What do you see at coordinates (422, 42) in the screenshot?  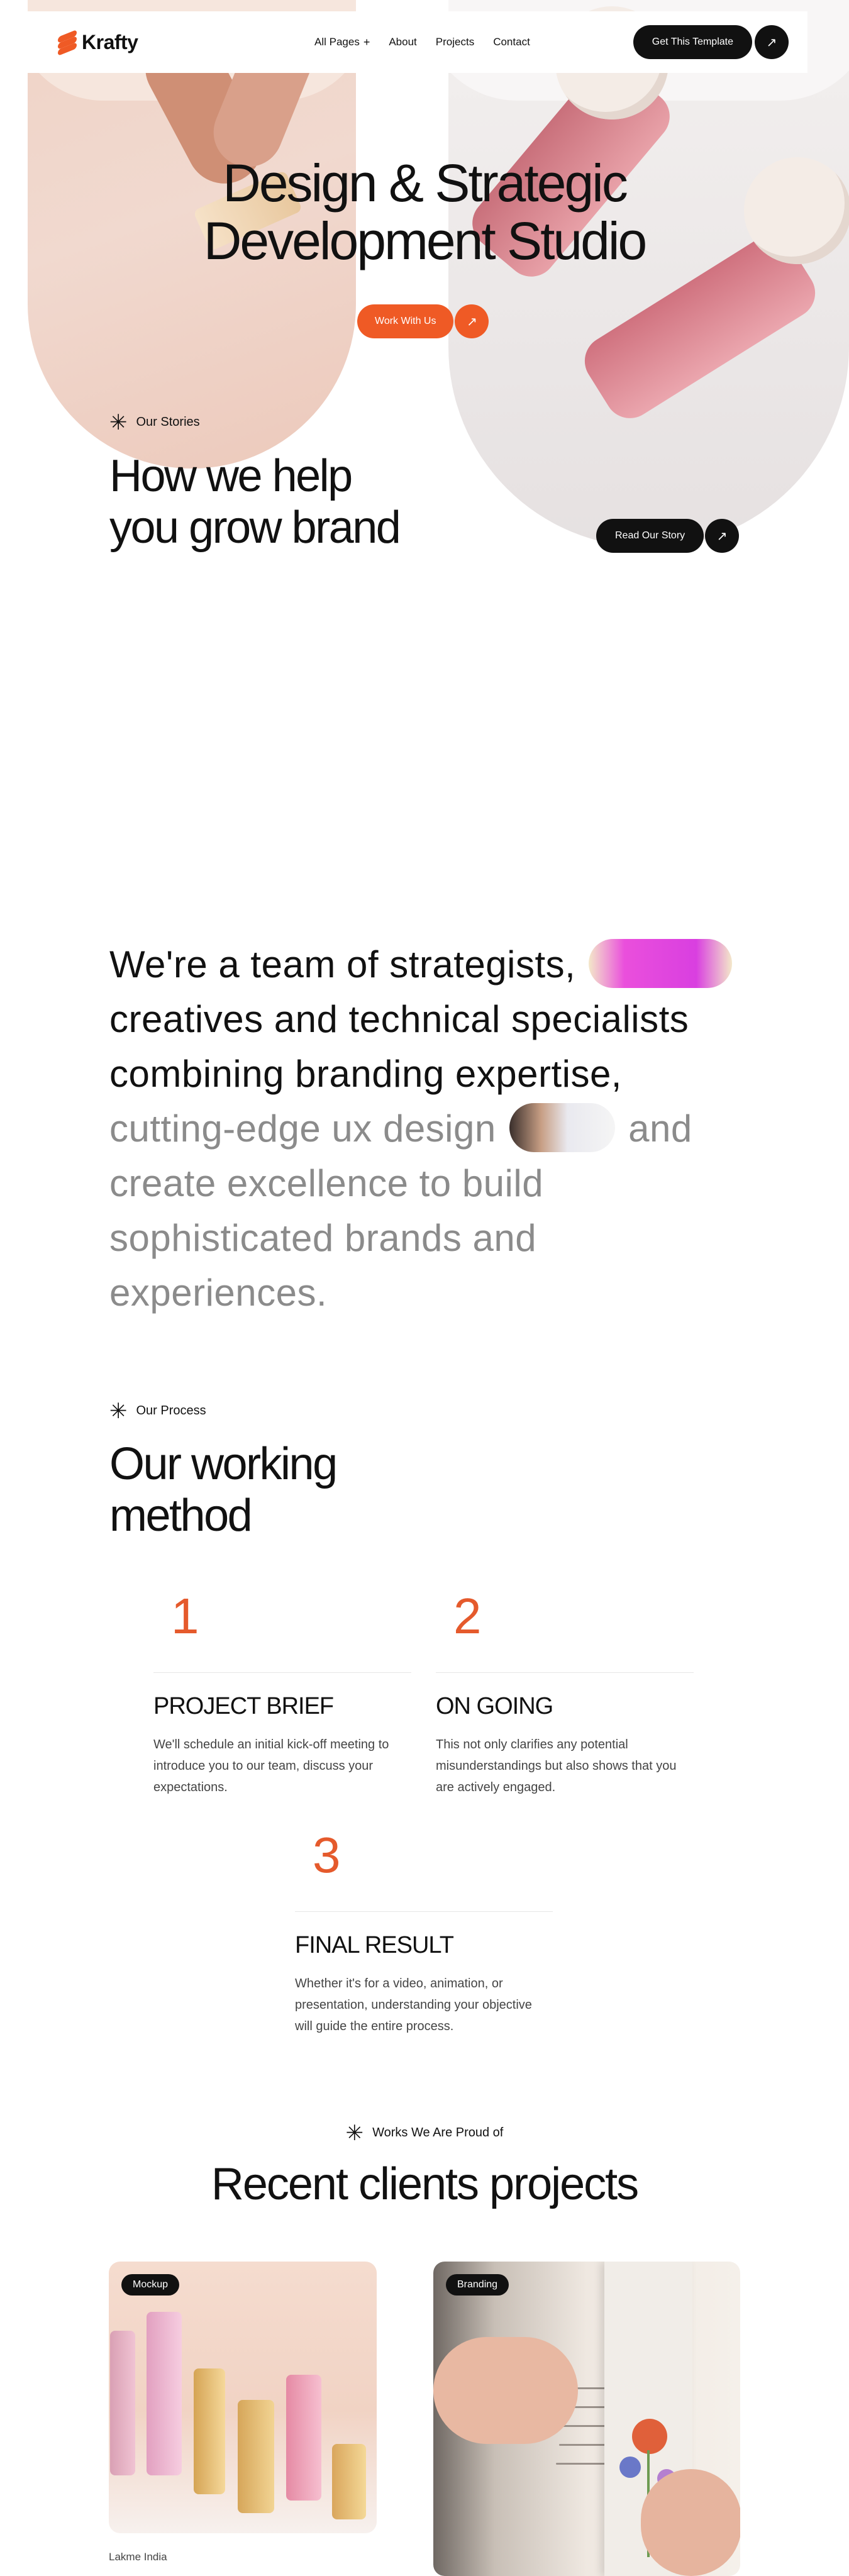 I see `nav-links: All Pages + About Projects Contact` at bounding box center [422, 42].